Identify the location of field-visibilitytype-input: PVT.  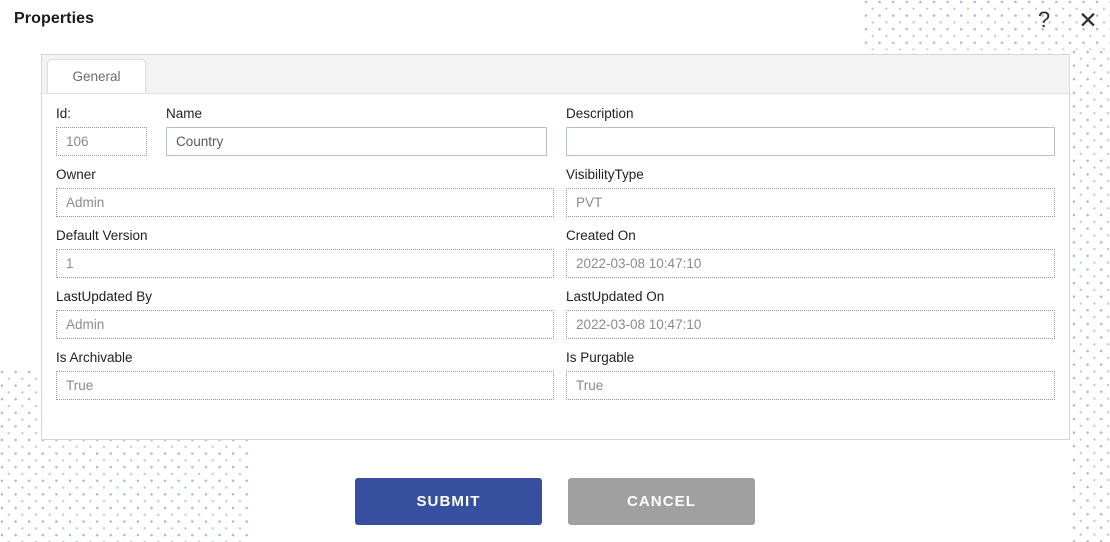
(810, 202).